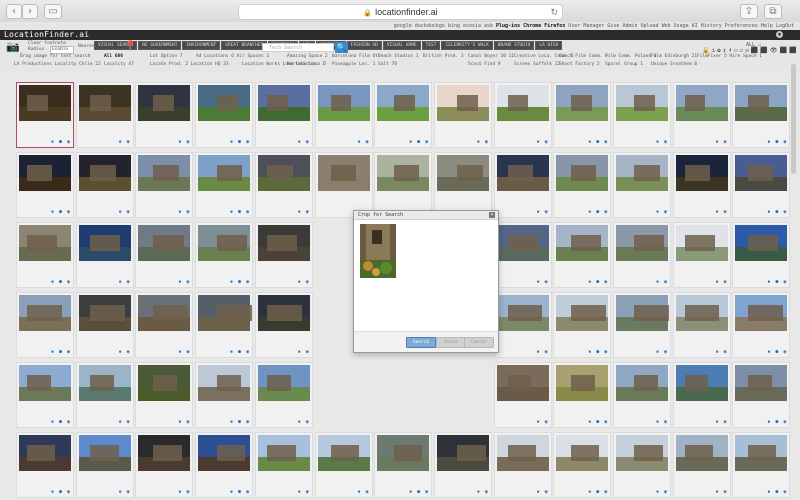  I want to click on crop-preview-image, so click(378, 251).